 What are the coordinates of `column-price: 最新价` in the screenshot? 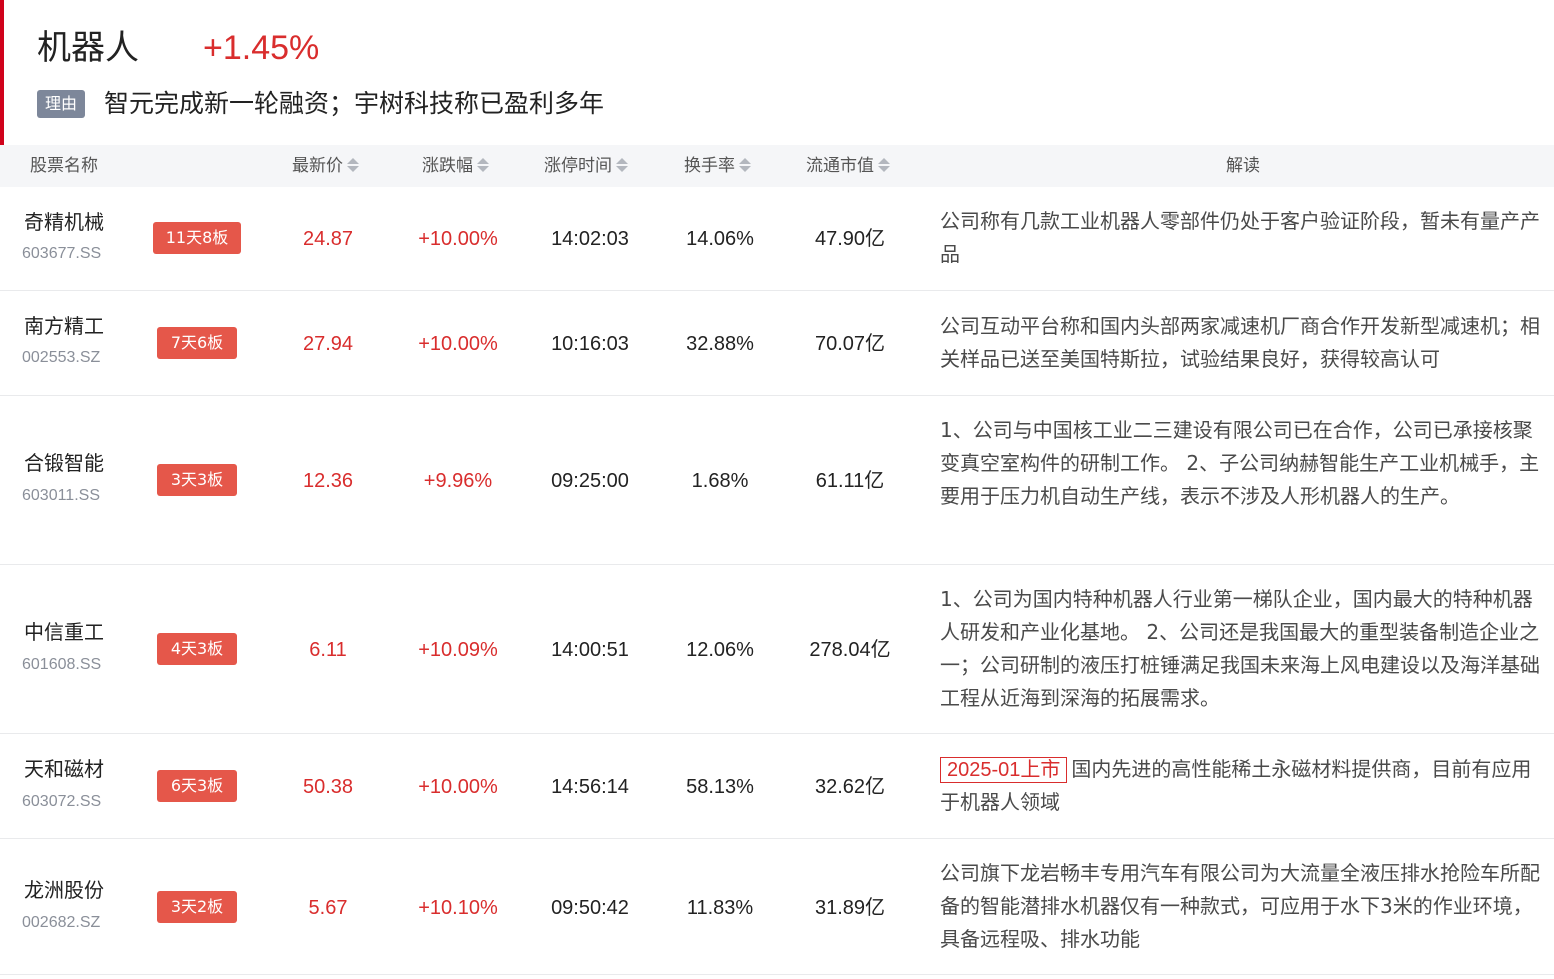 It's located at (325, 166).